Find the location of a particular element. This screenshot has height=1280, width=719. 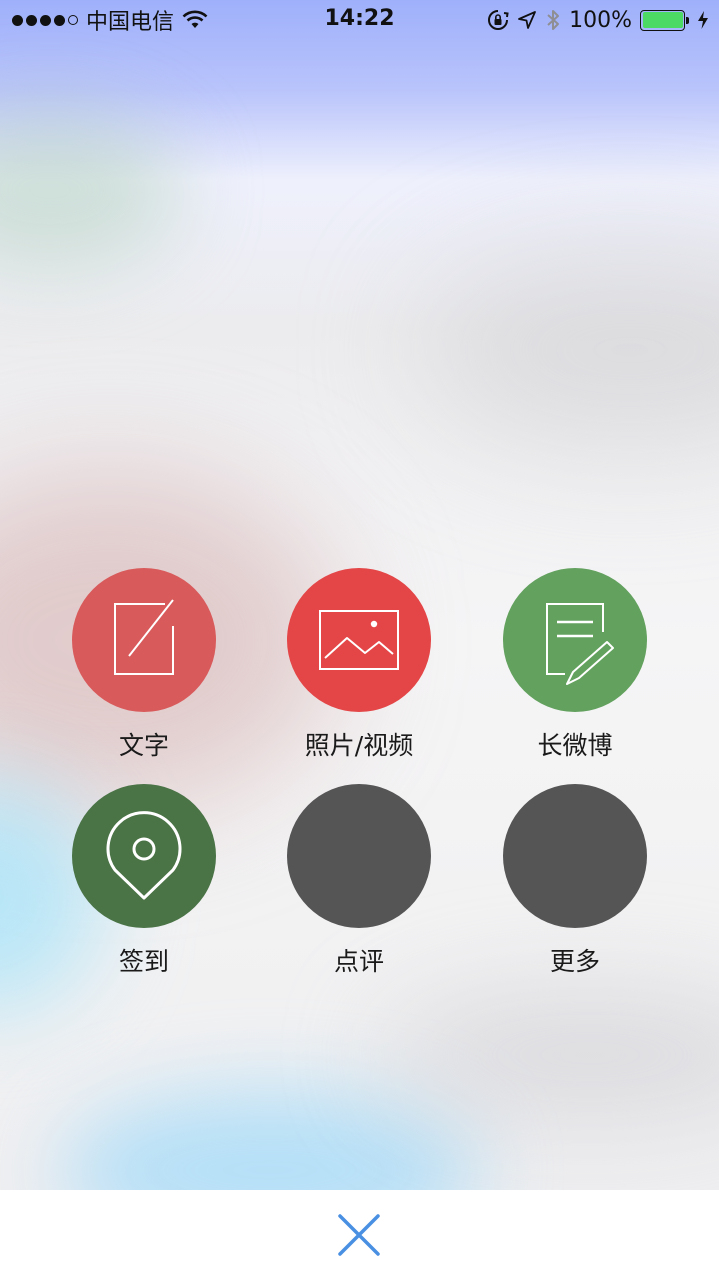

action-photo-video-circle is located at coordinates (359, 640).